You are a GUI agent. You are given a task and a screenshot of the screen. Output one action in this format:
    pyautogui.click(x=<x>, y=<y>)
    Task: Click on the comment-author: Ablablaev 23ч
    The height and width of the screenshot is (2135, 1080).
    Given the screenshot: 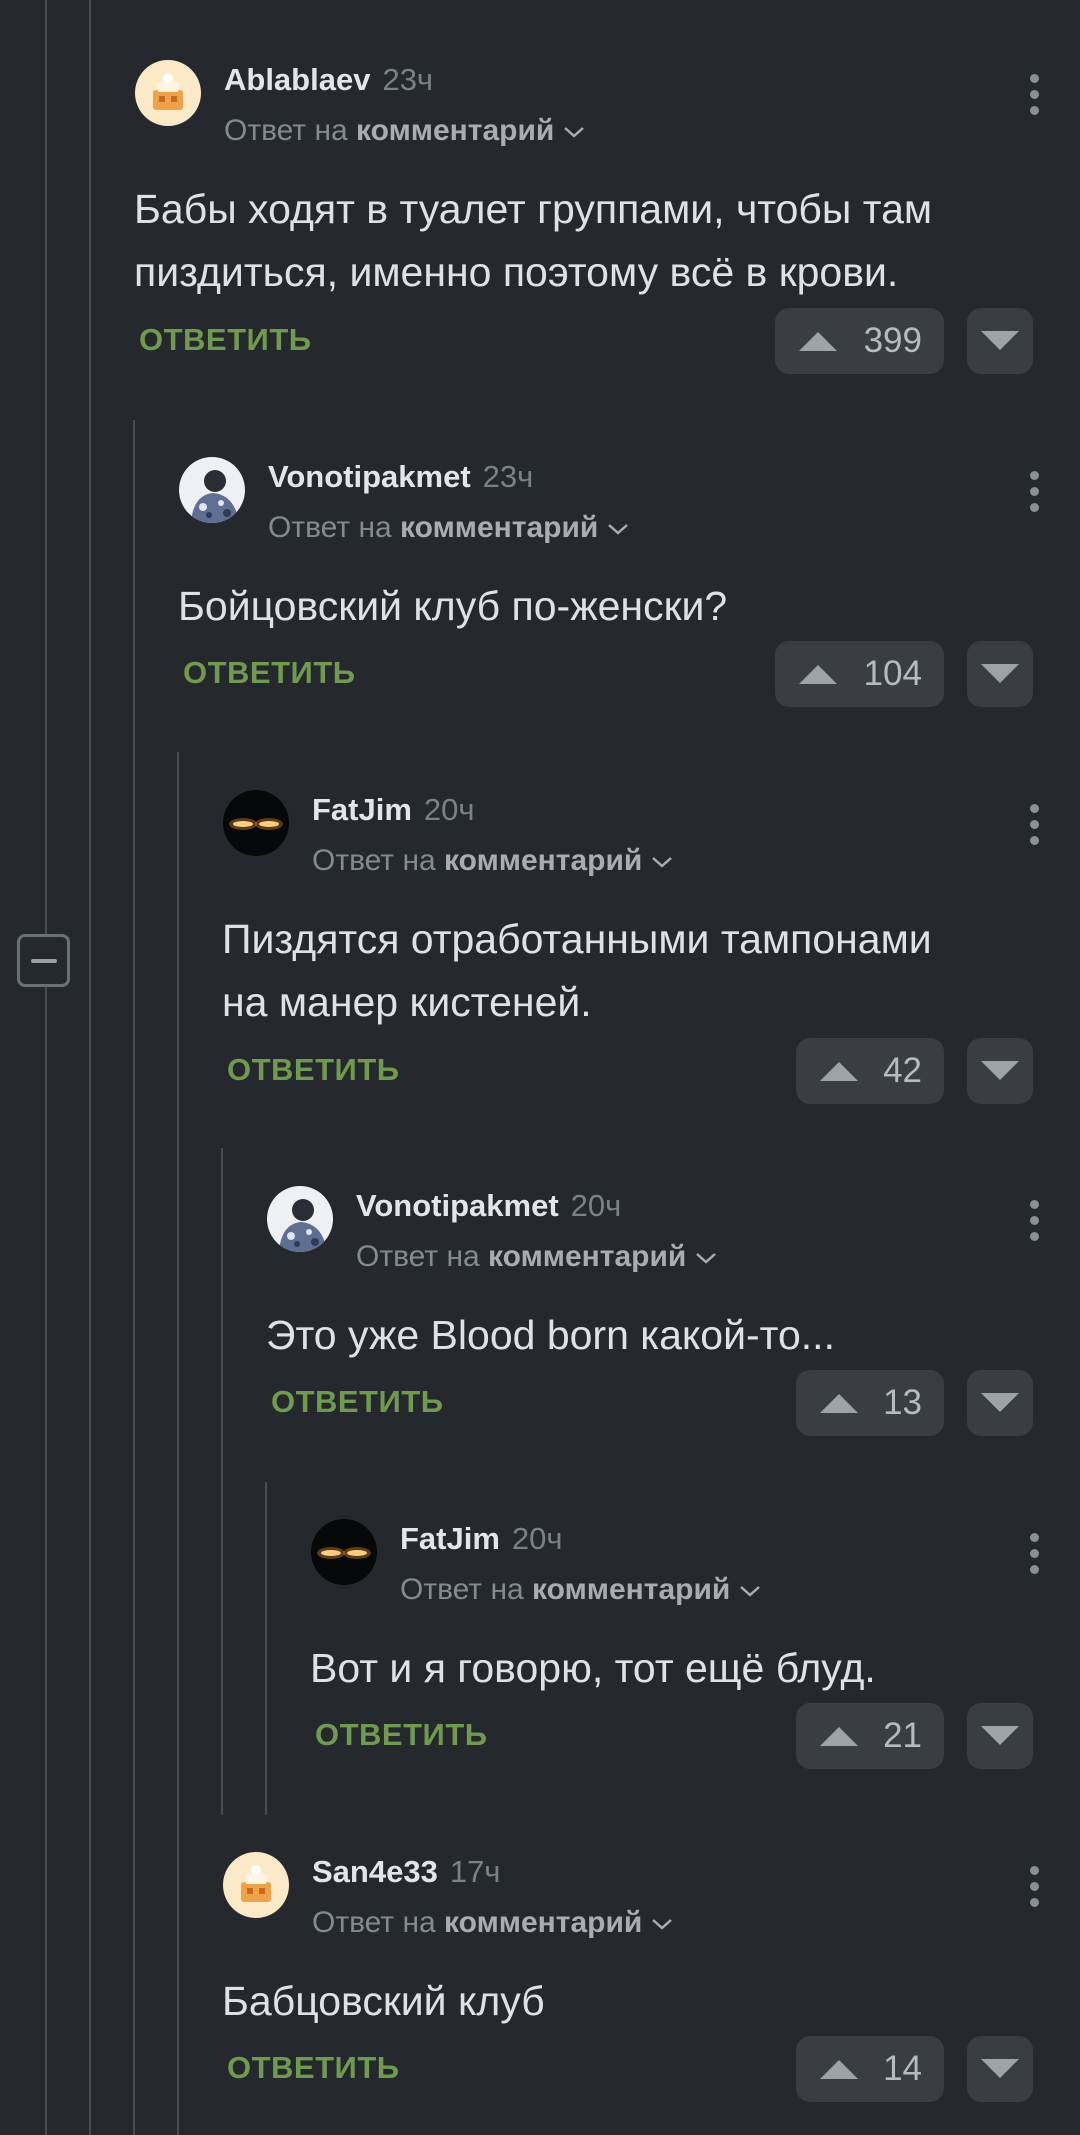 What is the action you would take?
    pyautogui.click(x=328, y=80)
    